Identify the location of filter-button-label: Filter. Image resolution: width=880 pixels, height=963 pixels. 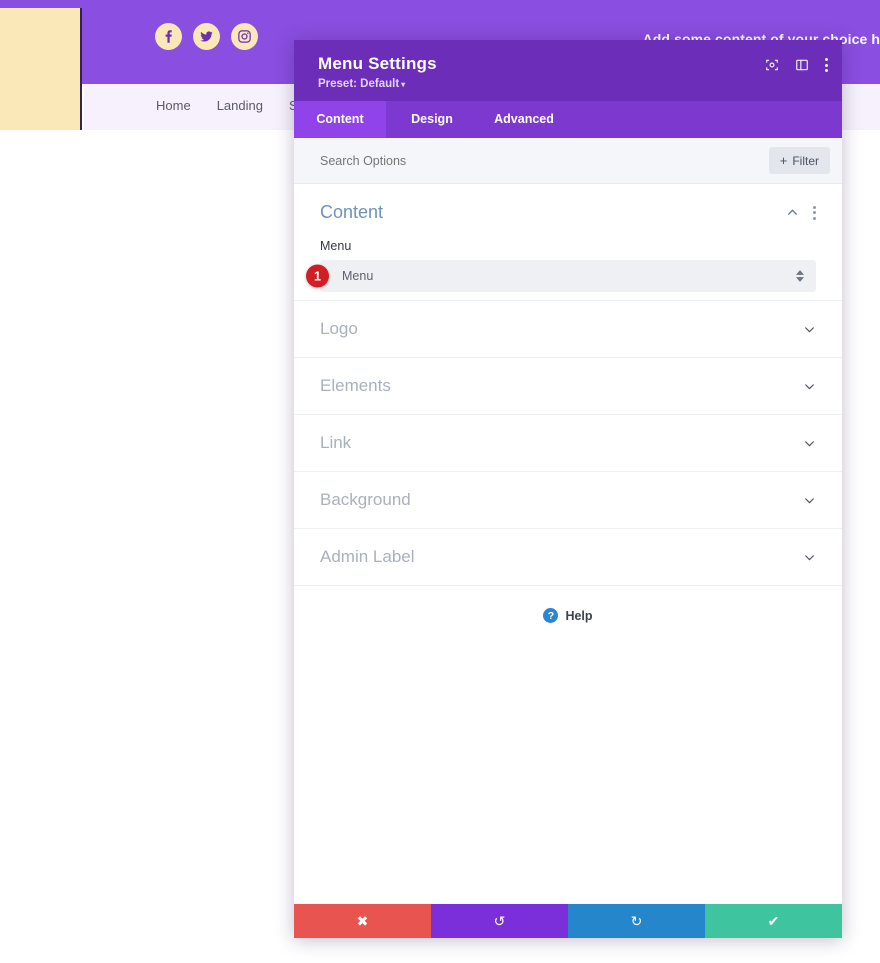
(805, 160).